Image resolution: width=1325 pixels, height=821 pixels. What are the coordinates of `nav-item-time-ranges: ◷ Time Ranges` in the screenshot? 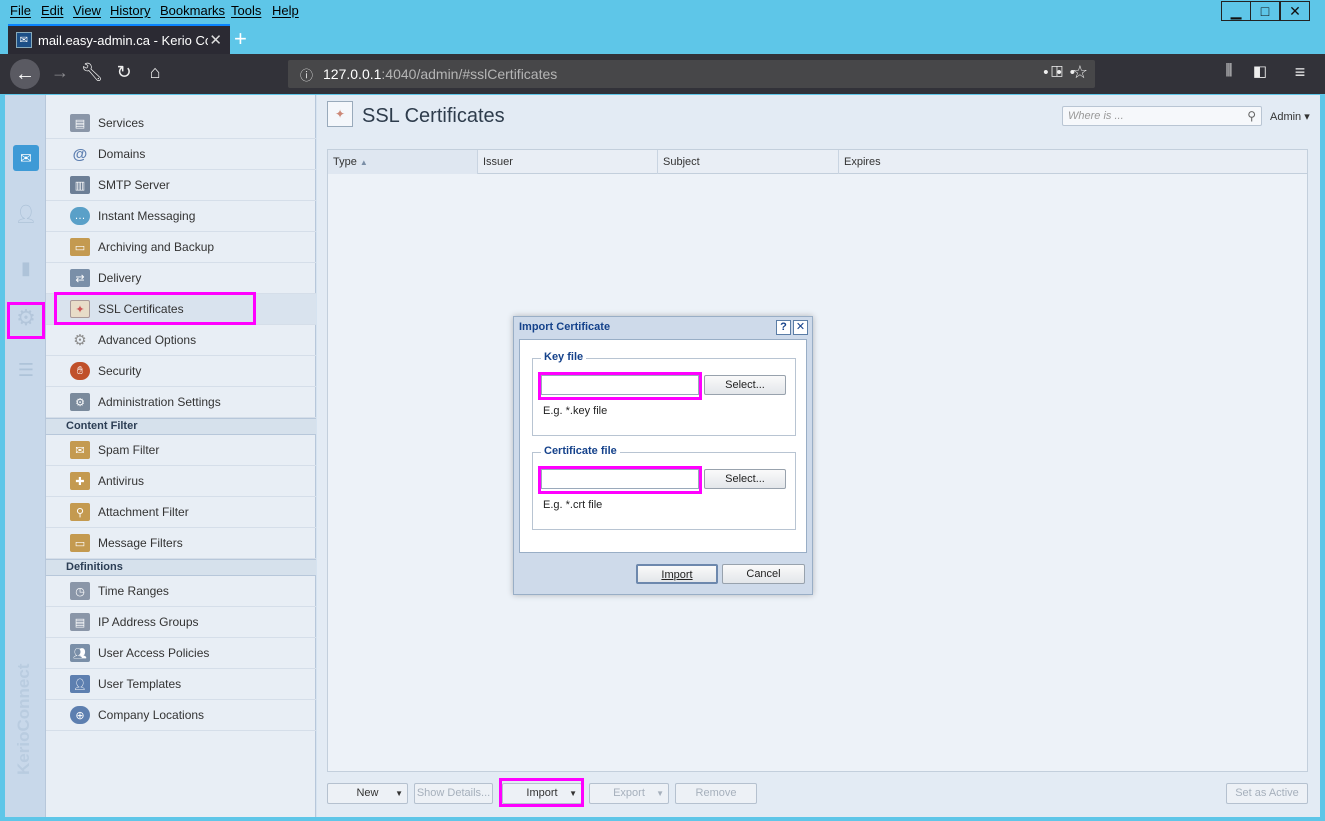 It's located at (181, 591).